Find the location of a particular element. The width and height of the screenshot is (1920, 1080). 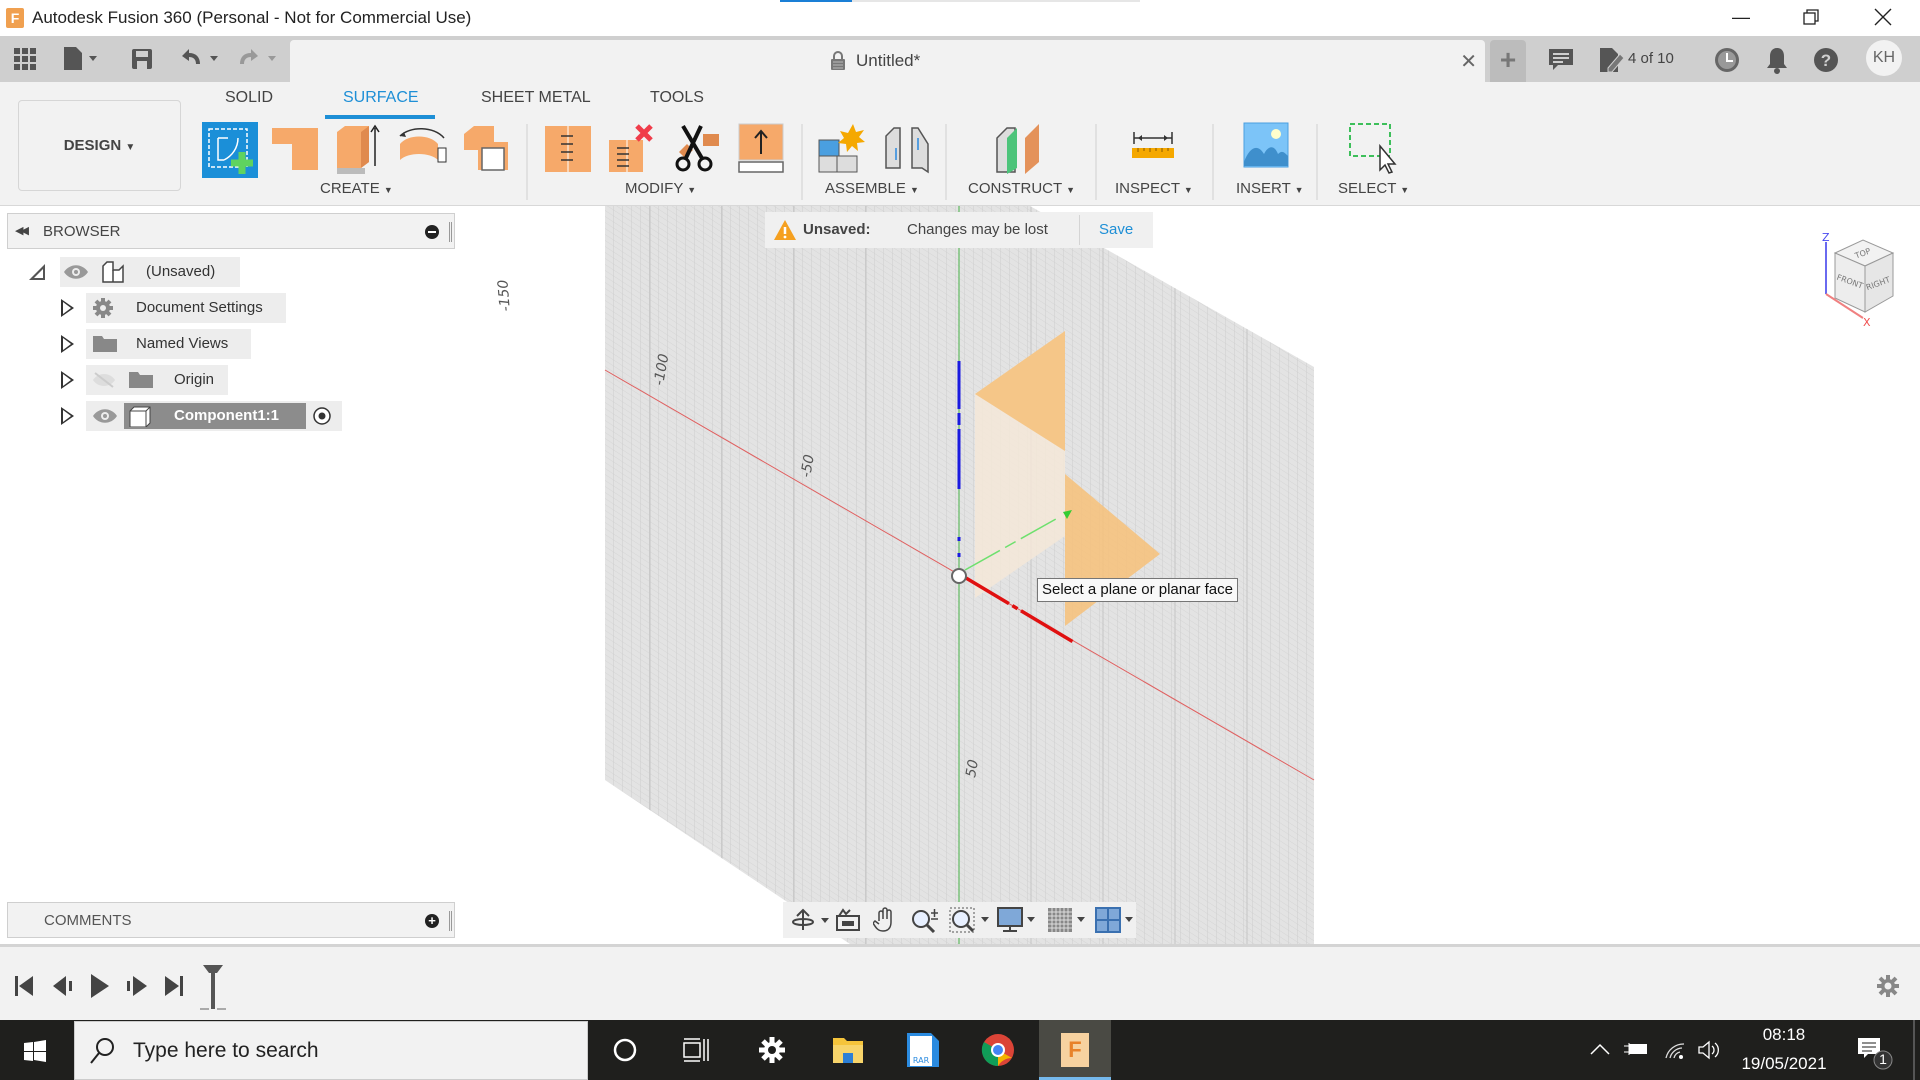

taskbar-file-explorer is located at coordinates (849, 1050).